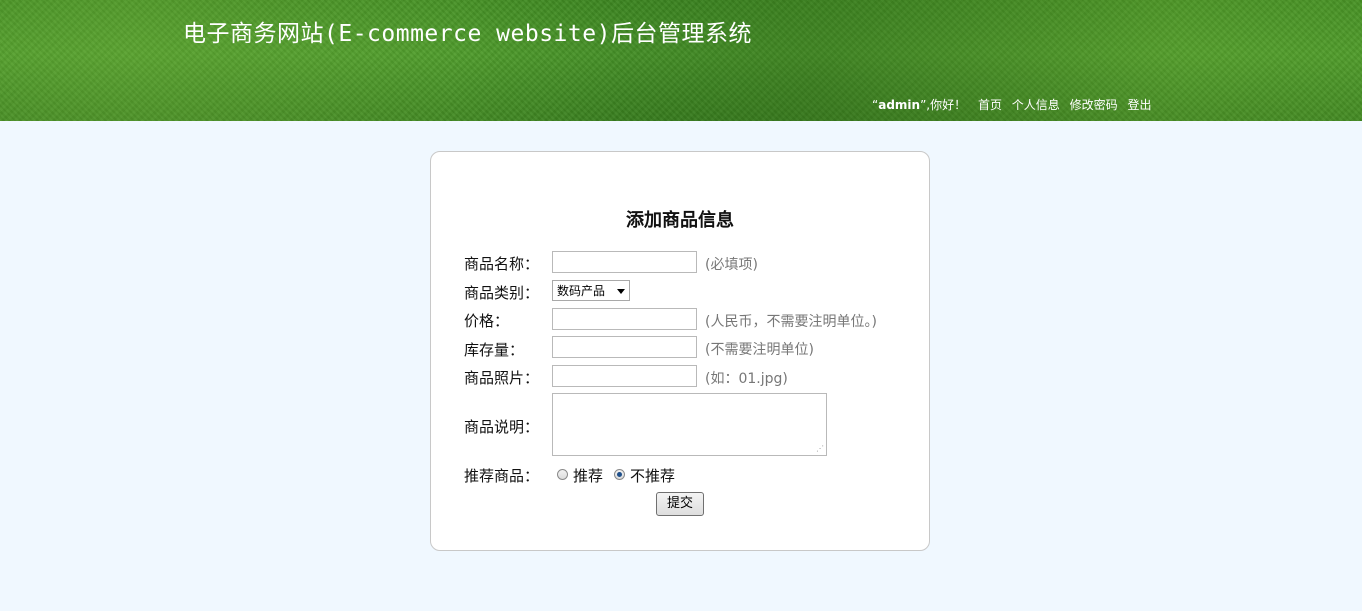 The width and height of the screenshot is (1362, 611). I want to click on site-title: 电子商务网站(E-commerce website)后台管理系统, so click(467, 34).